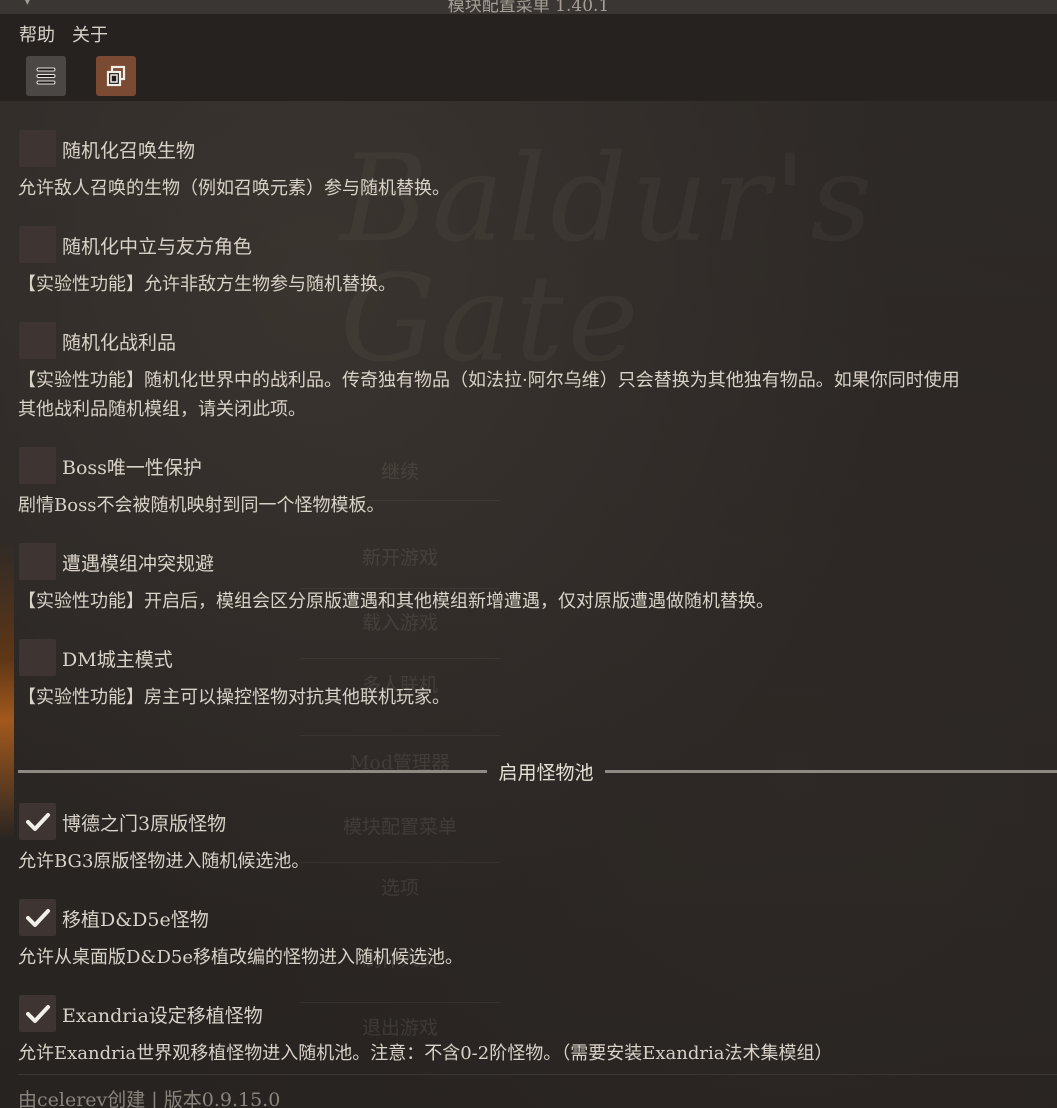 The width and height of the screenshot is (1057, 1108). I want to click on option-label: 移植D&D5e怪物, so click(135, 920).